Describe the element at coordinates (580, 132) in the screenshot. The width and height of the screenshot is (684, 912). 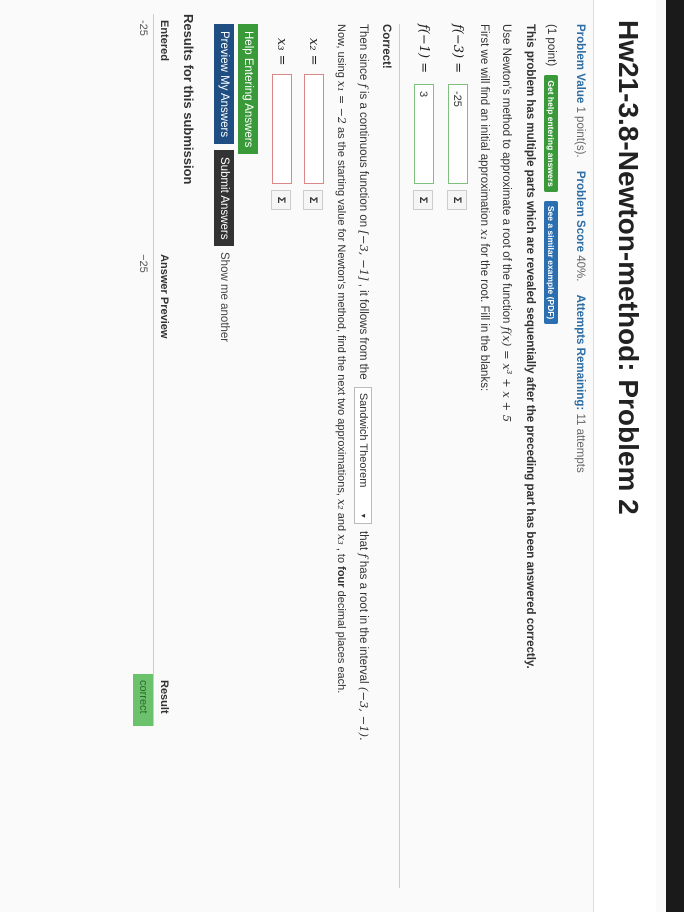
I see `problem-value: 1 point(s).` at that location.